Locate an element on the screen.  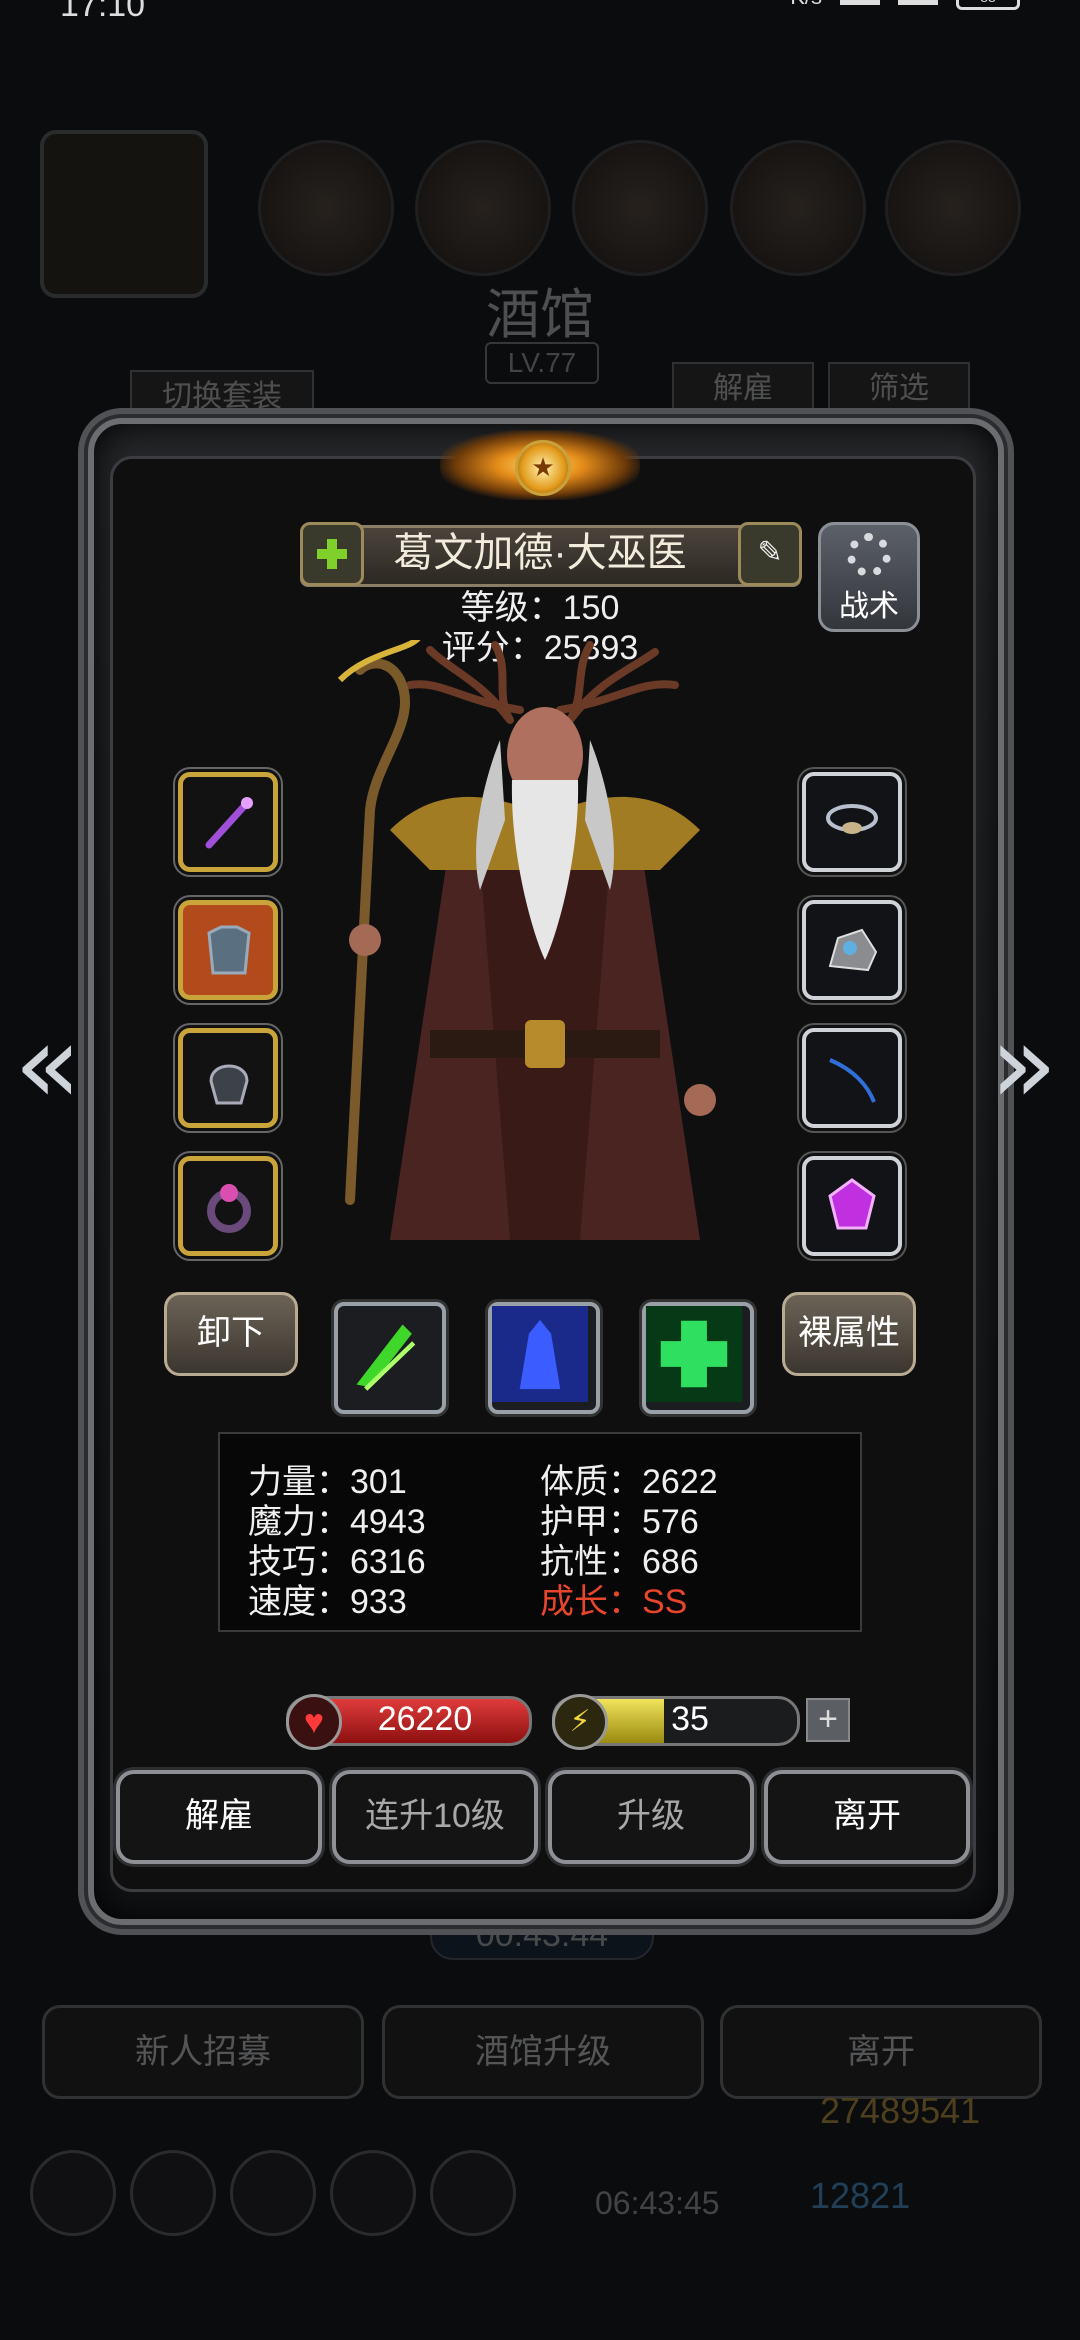
helmet-icon is located at coordinates (229, 1084).